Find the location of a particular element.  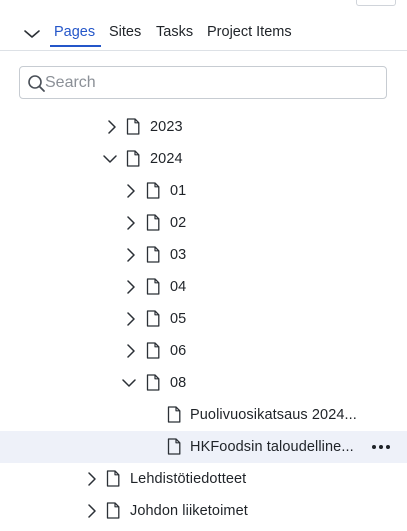

search-icon is located at coordinates (36, 83).